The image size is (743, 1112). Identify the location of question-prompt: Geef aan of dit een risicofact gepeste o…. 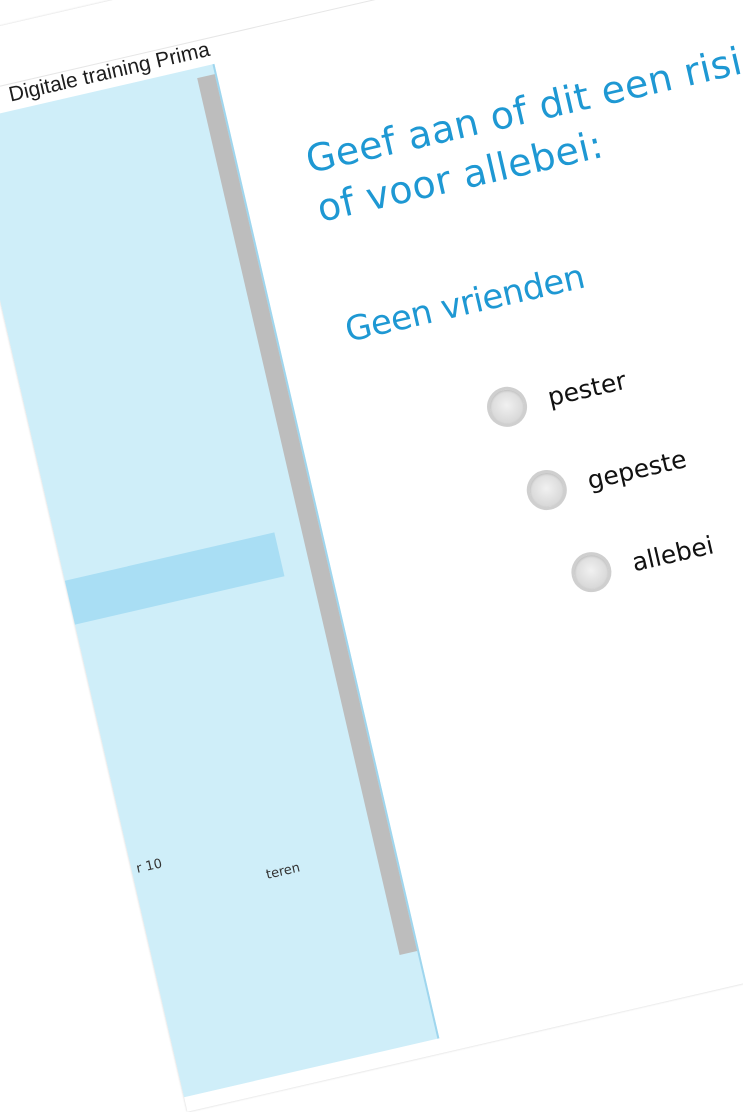
(522, 115).